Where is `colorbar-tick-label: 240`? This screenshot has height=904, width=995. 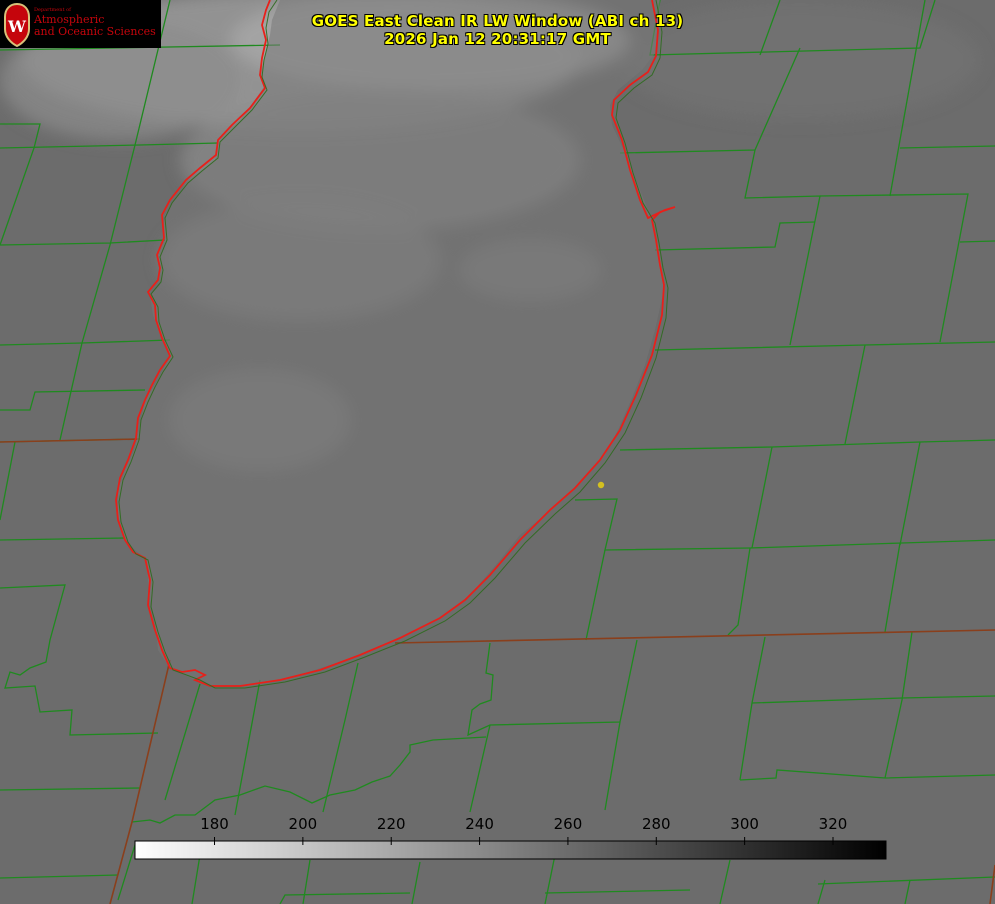 colorbar-tick-label: 240 is located at coordinates (479, 824).